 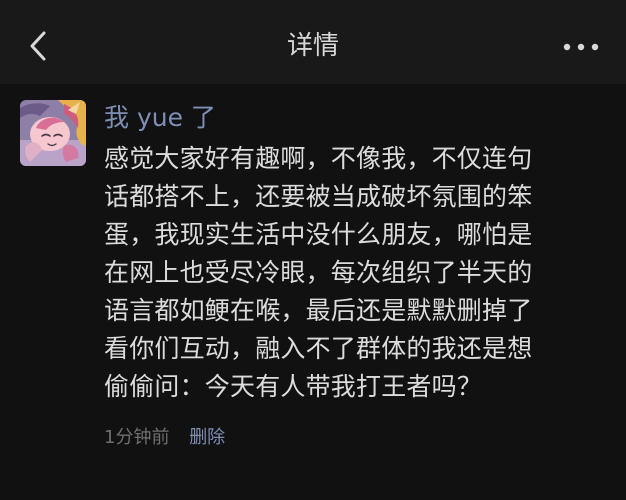 I want to click on post-content-line: 感觉大家好有趣啊，不像我，不仅连句, so click(x=318, y=158).